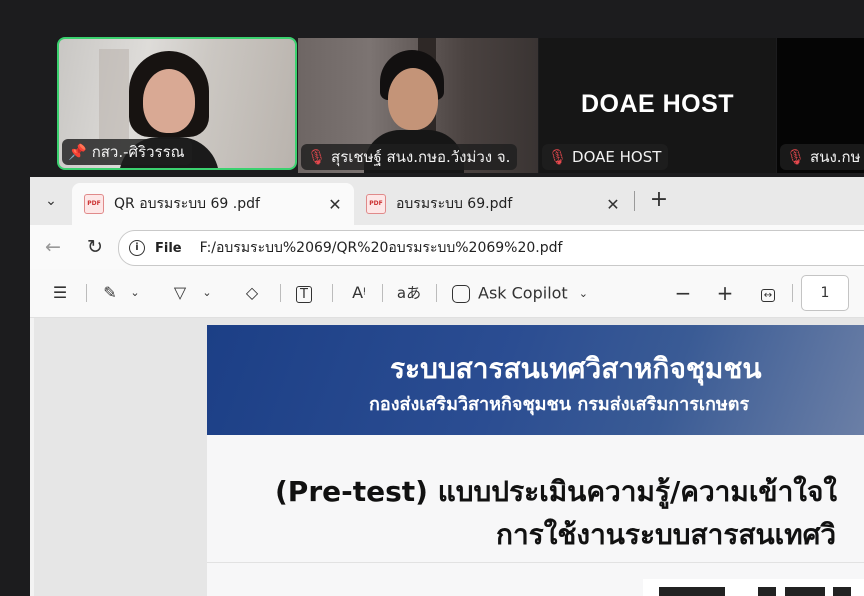 This screenshot has width=864, height=596. Describe the element at coordinates (137, 248) in the screenshot. I see `info-icon: i` at that location.